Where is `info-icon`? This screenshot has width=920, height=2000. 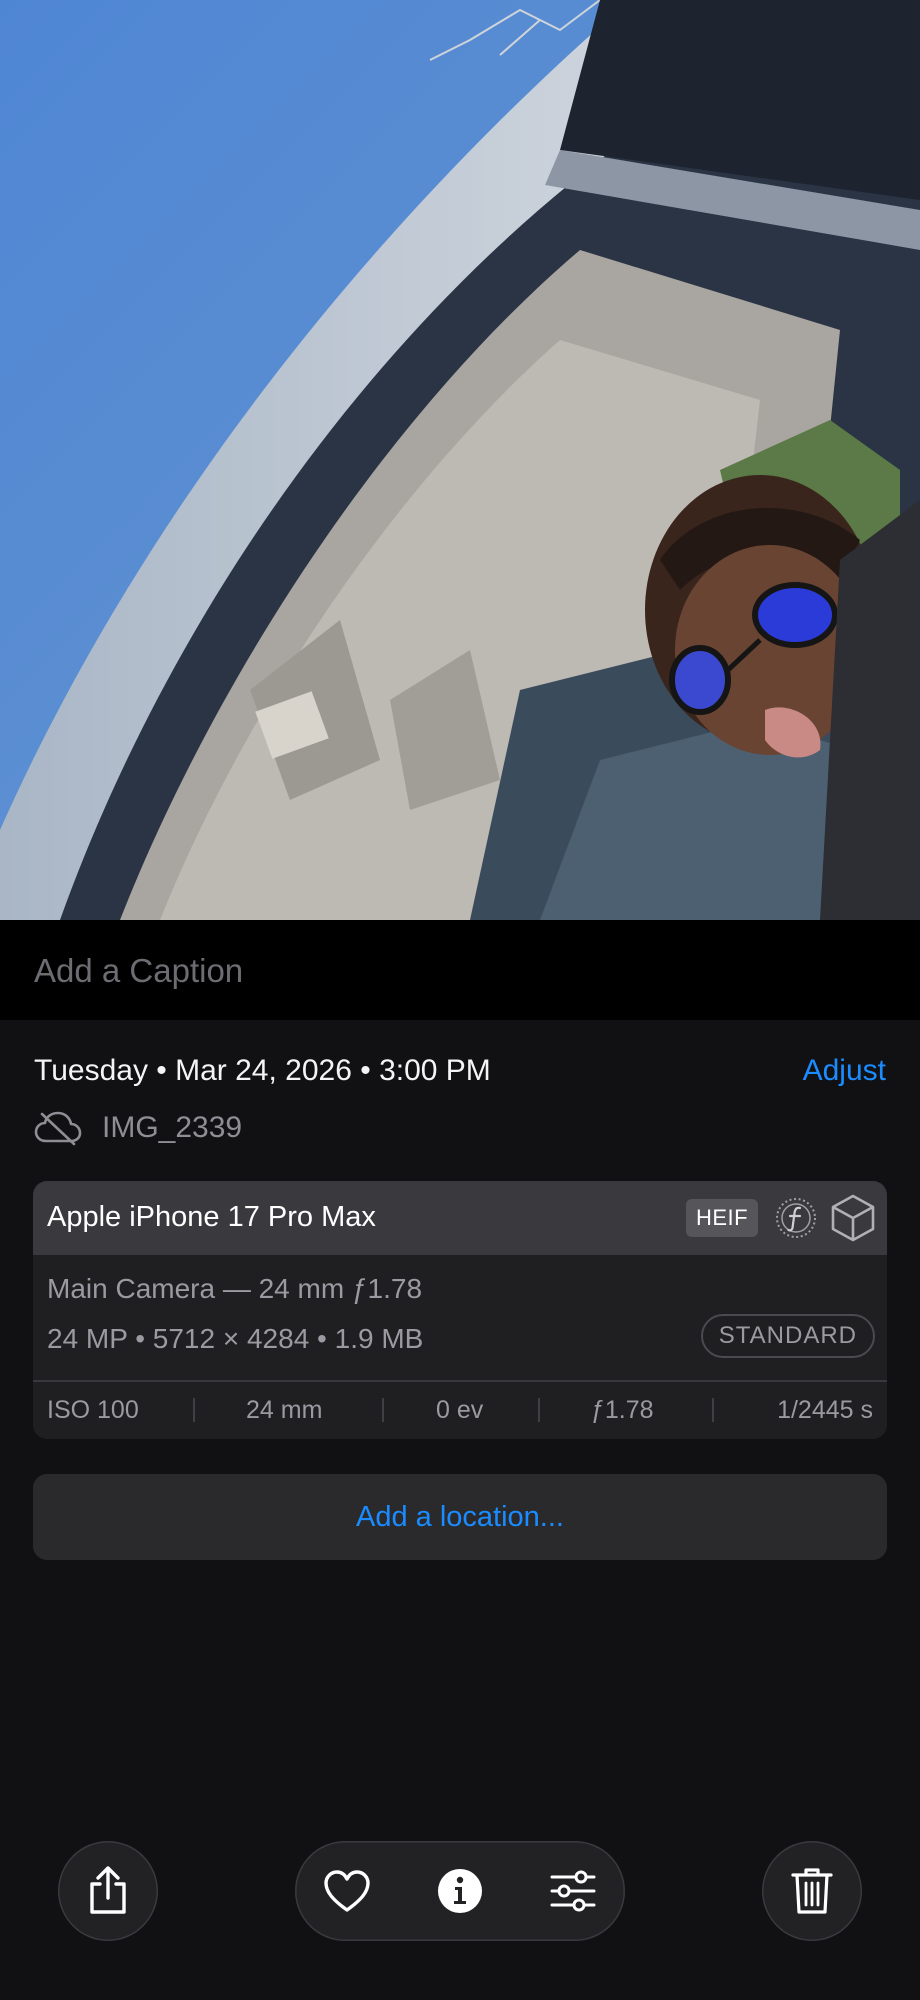
info-icon is located at coordinates (460, 1891).